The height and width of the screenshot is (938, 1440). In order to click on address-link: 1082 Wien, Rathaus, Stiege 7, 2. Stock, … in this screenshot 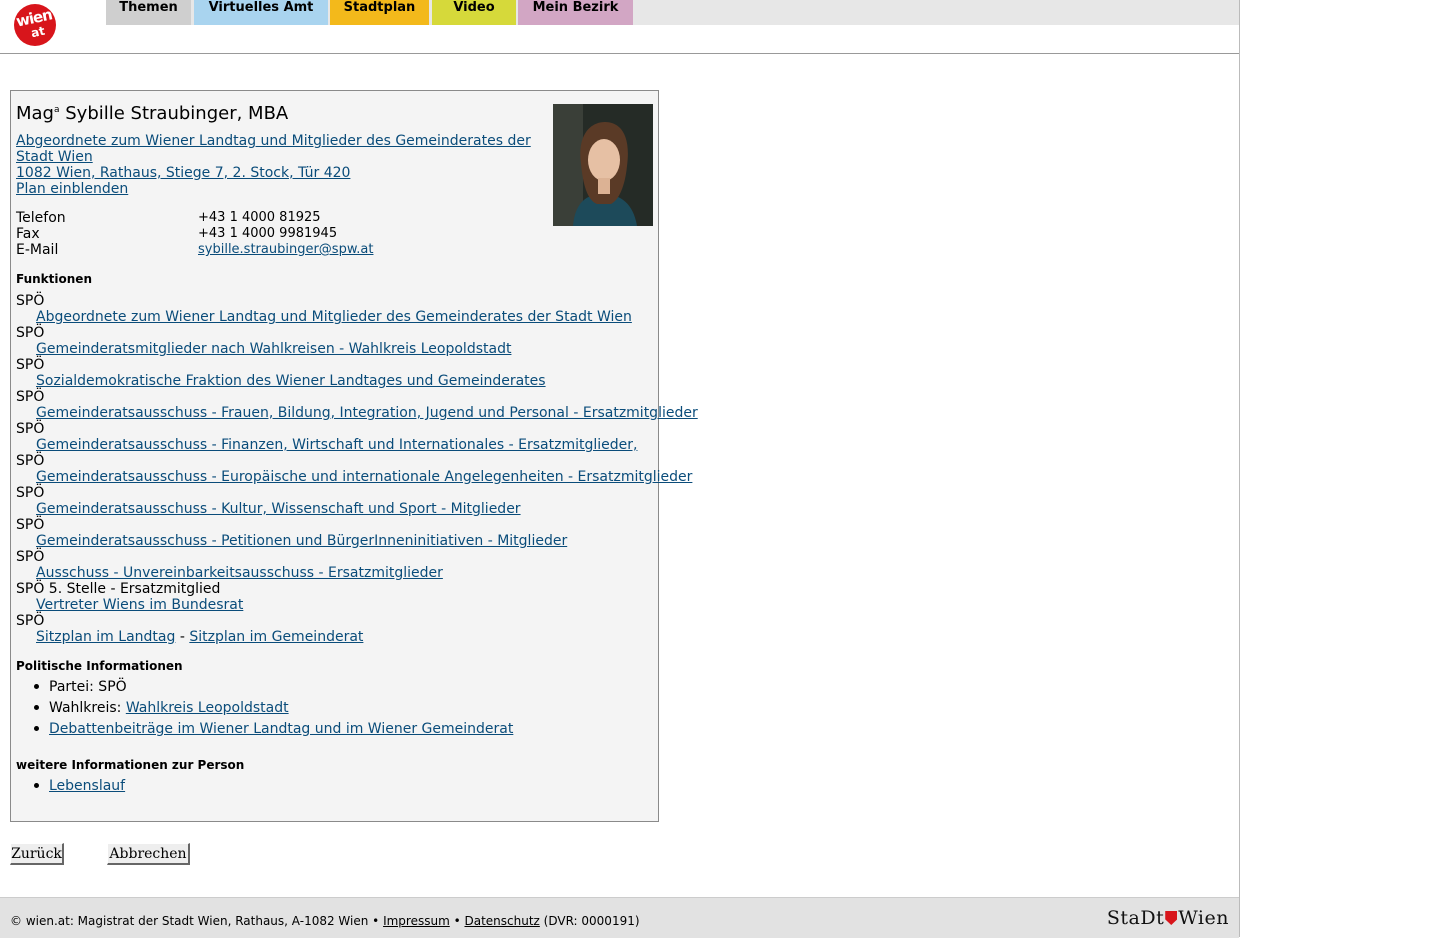, I will do `click(183, 173)`.